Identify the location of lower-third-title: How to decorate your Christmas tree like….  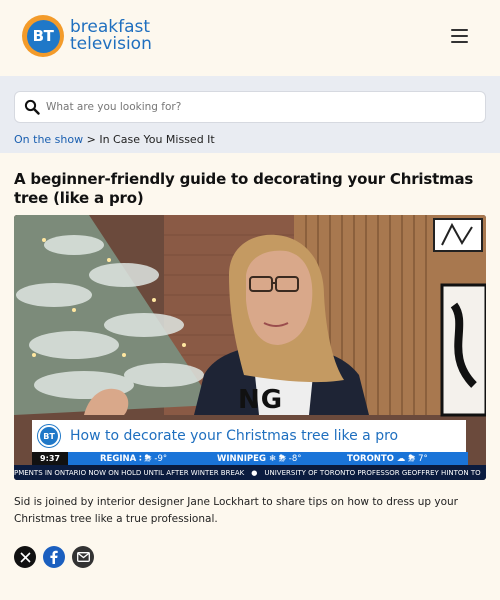
(234, 436).